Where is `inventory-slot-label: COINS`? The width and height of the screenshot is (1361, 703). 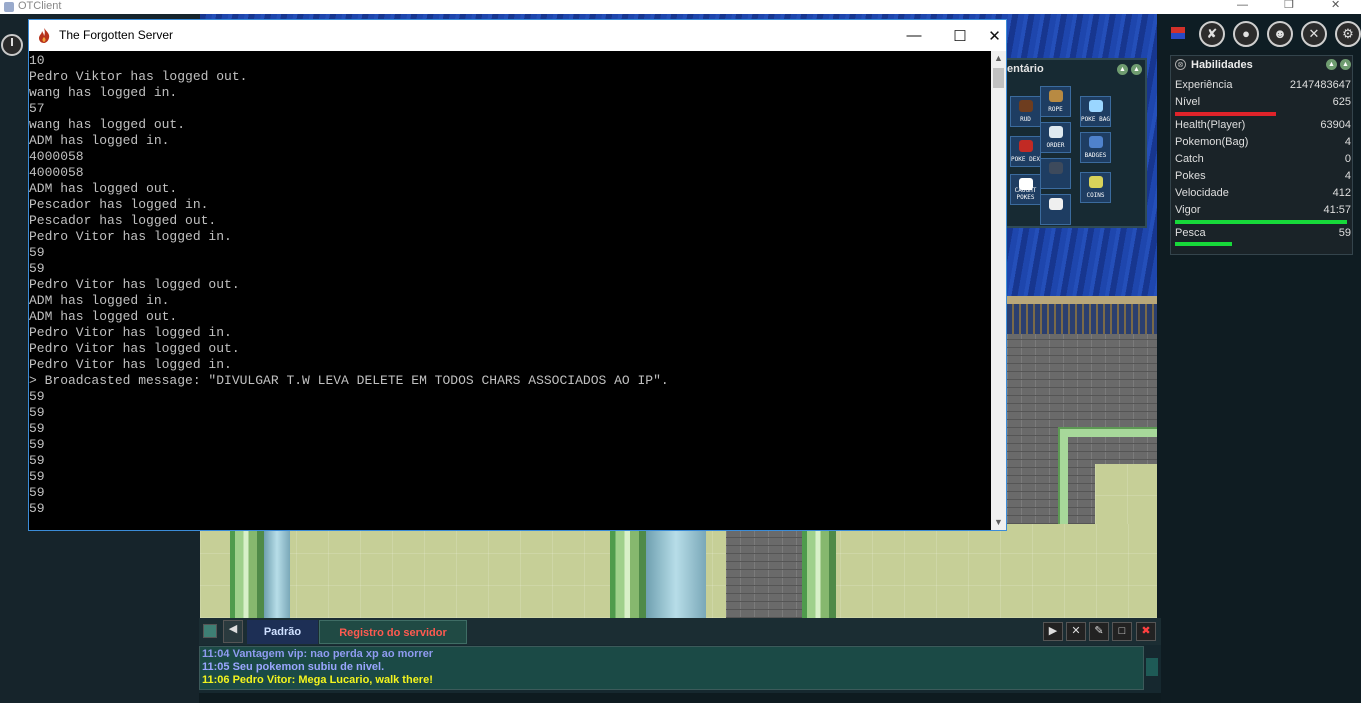 inventory-slot-label: COINS is located at coordinates (1095, 195).